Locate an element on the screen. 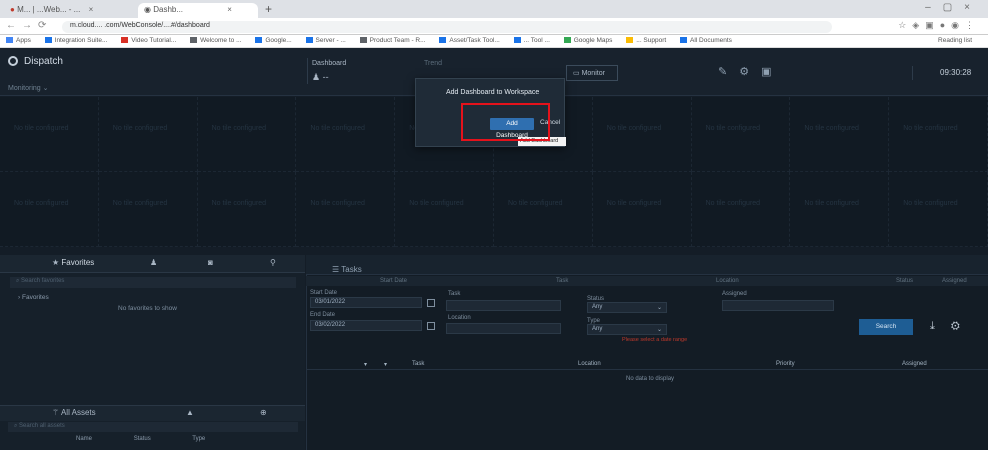 The width and height of the screenshot is (988, 450). trend-label: Trend is located at coordinates (433, 63).